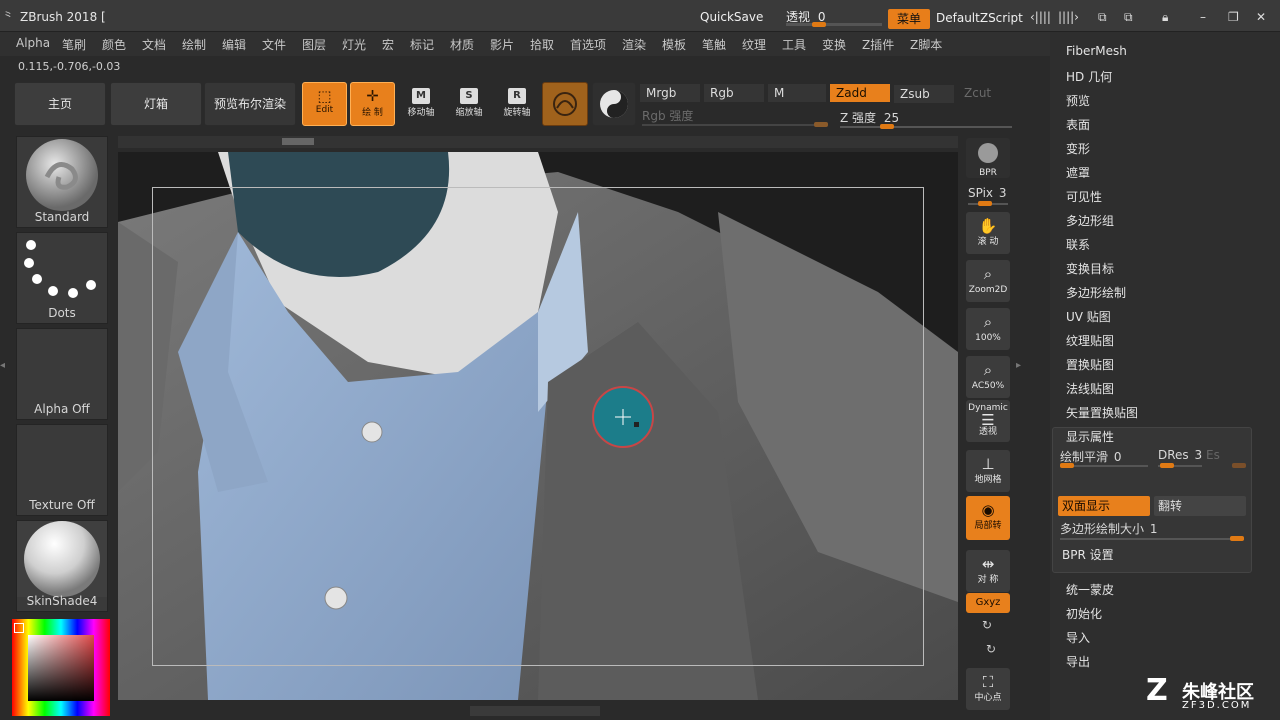 The height and width of the screenshot is (720, 1280). Describe the element at coordinates (926, 44) in the screenshot. I see `menu-zscript: Z脚本` at that location.